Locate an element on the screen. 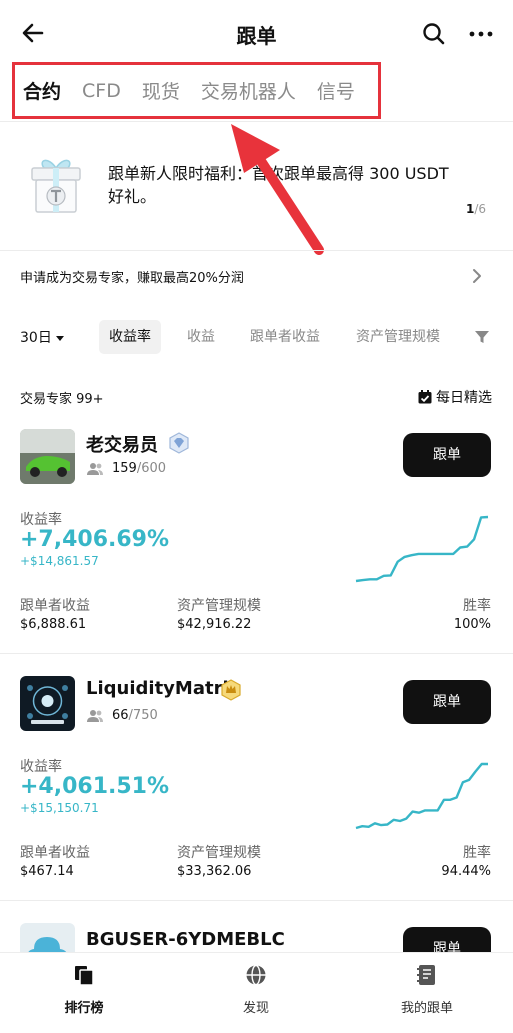  roi-value: +4,061.51% is located at coordinates (95, 786).